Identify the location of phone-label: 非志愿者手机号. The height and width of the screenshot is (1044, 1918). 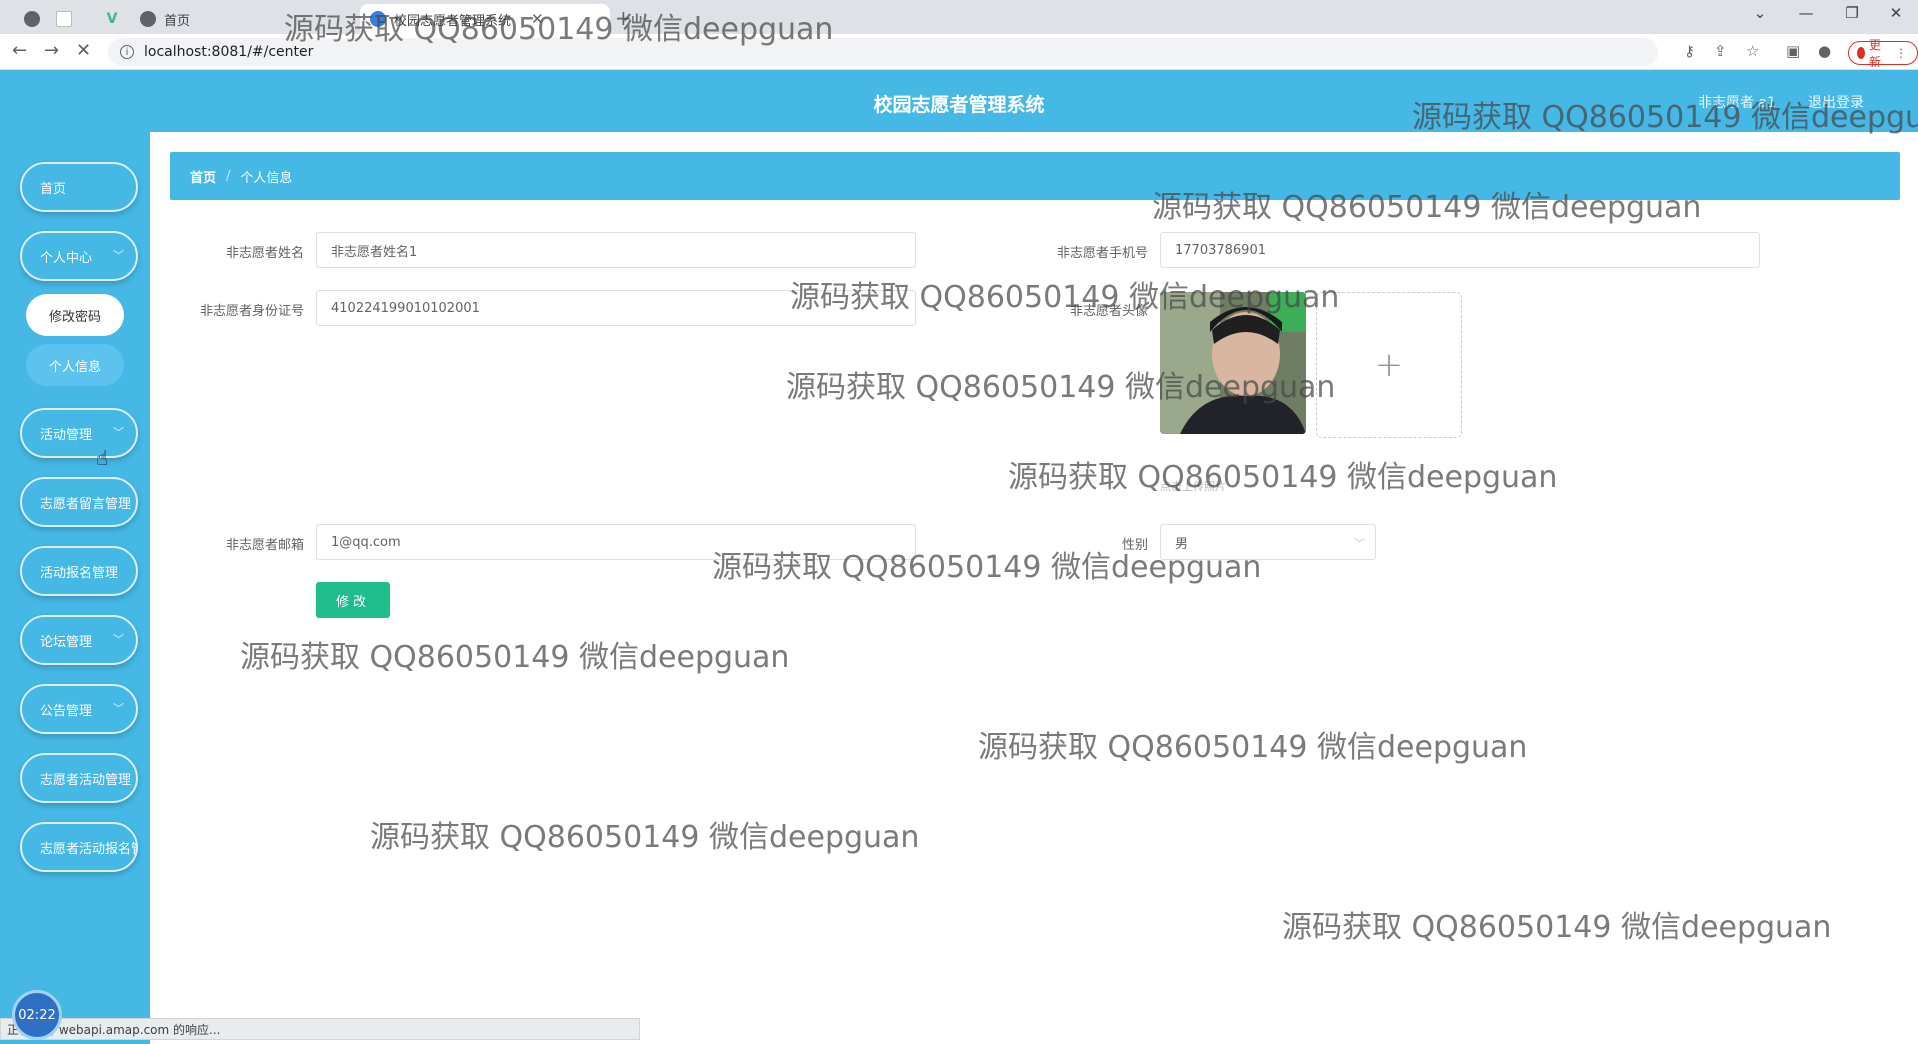
(1102, 253).